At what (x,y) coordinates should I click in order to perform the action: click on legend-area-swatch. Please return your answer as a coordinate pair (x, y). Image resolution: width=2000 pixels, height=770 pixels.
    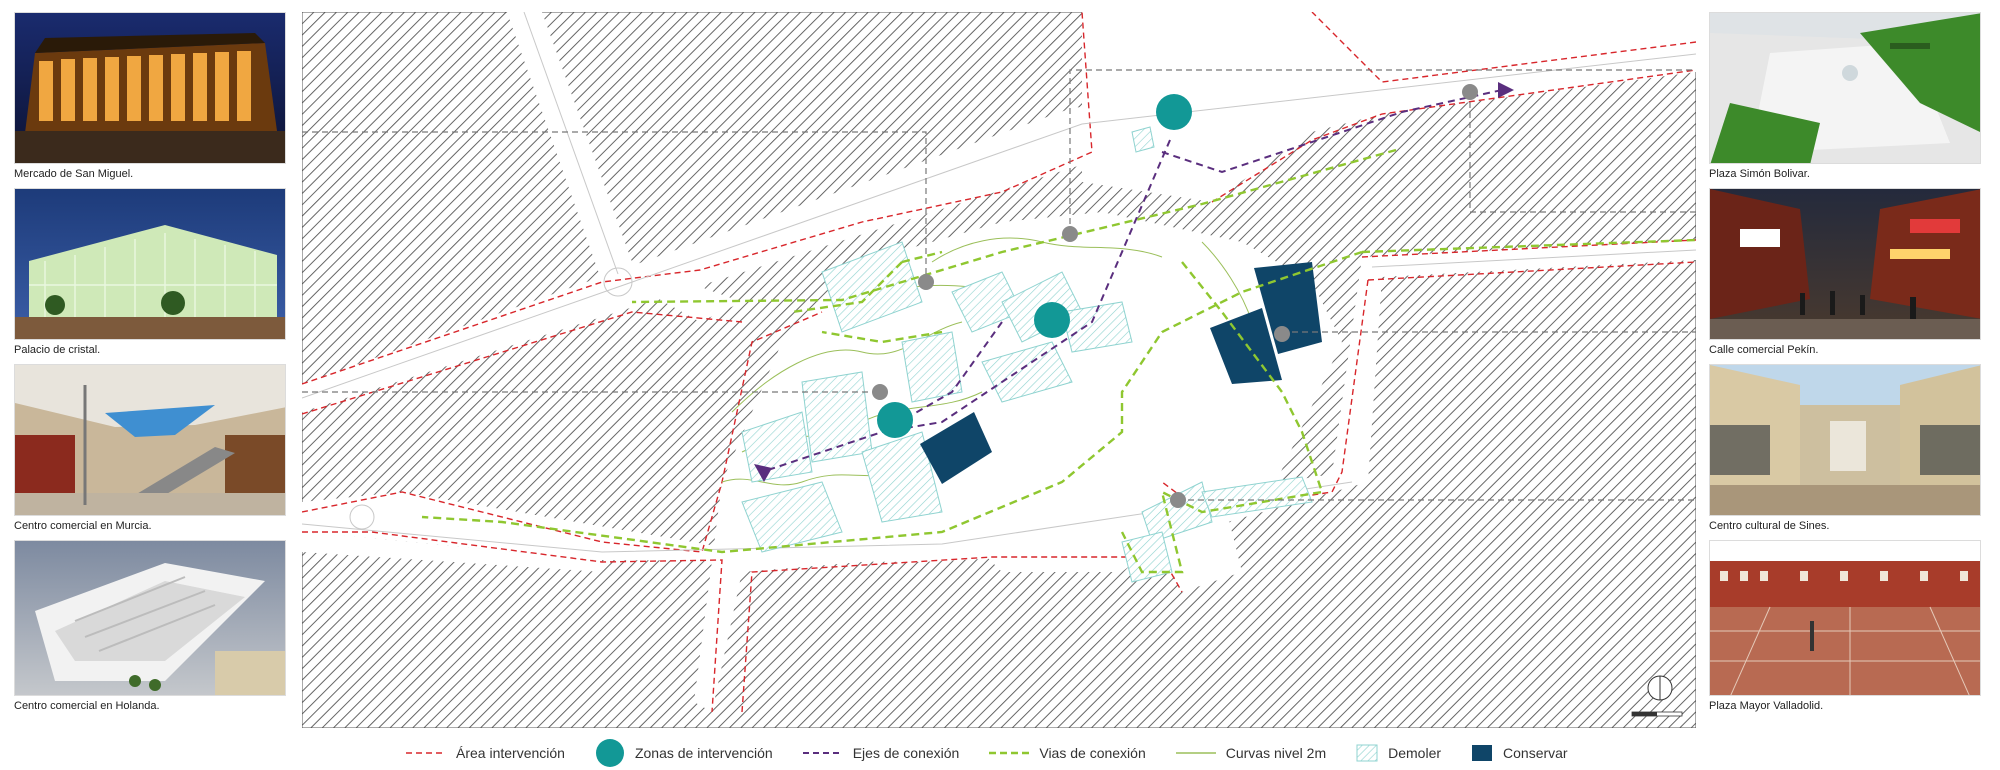
    Looking at the image, I should click on (426, 753).